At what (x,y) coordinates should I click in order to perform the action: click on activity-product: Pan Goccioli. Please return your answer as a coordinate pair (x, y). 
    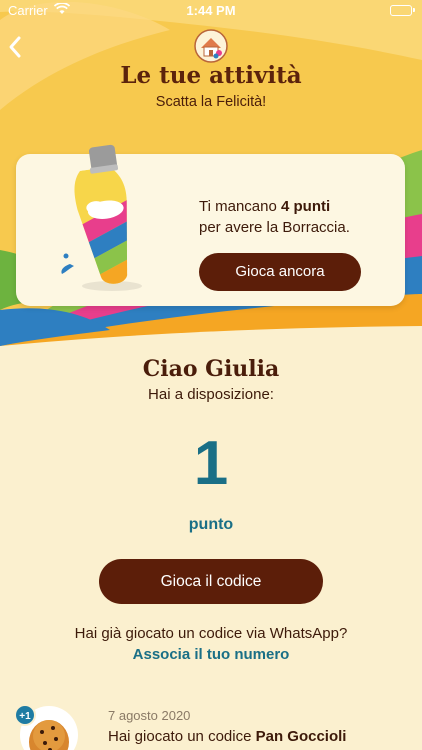
    Looking at the image, I should click on (301, 736).